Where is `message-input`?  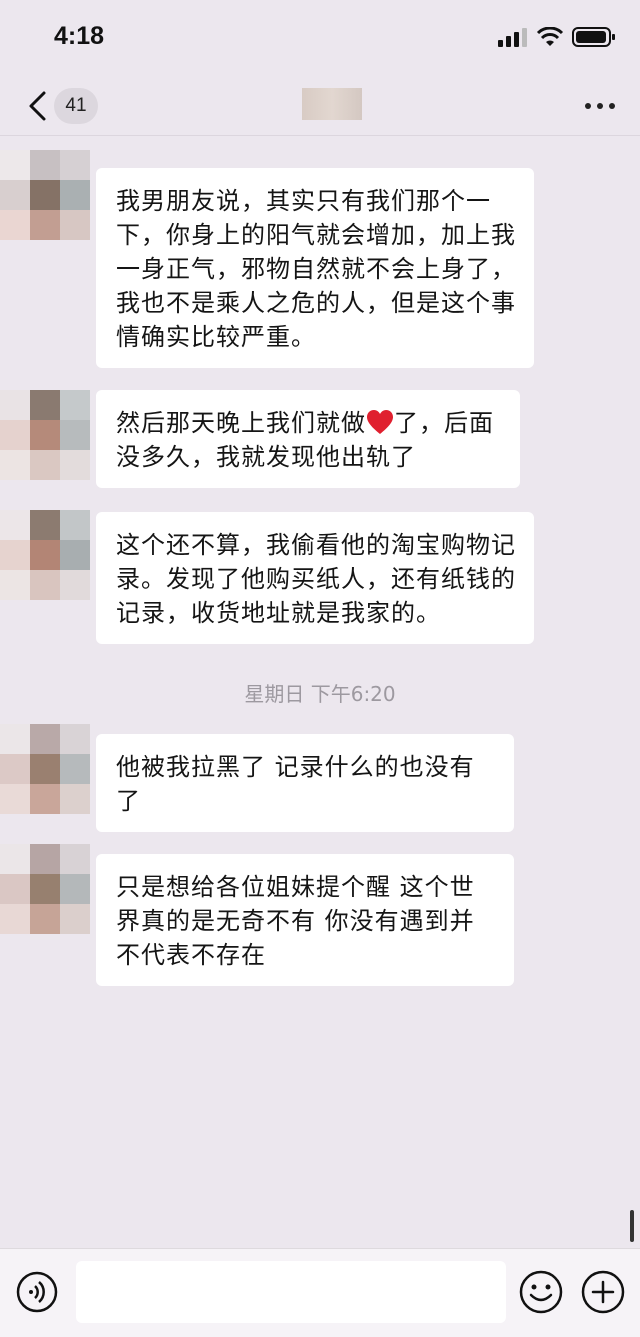 message-input is located at coordinates (291, 1292).